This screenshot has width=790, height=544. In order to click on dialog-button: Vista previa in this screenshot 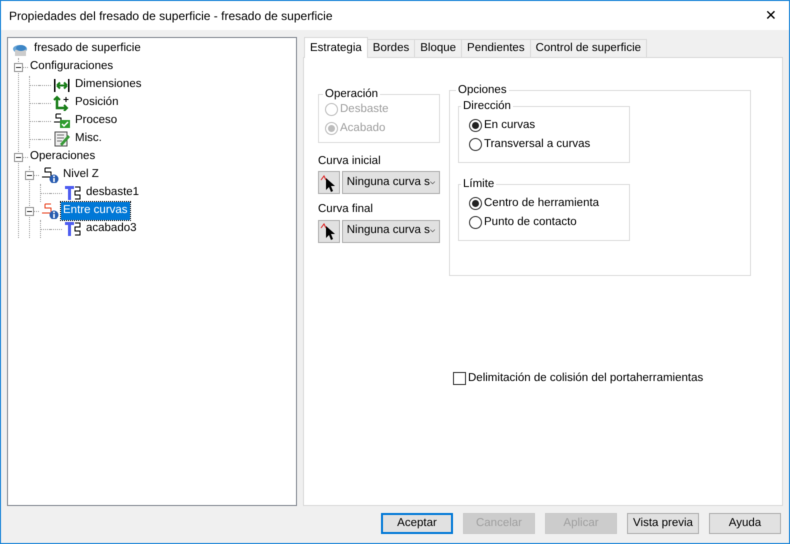, I will do `click(663, 523)`.